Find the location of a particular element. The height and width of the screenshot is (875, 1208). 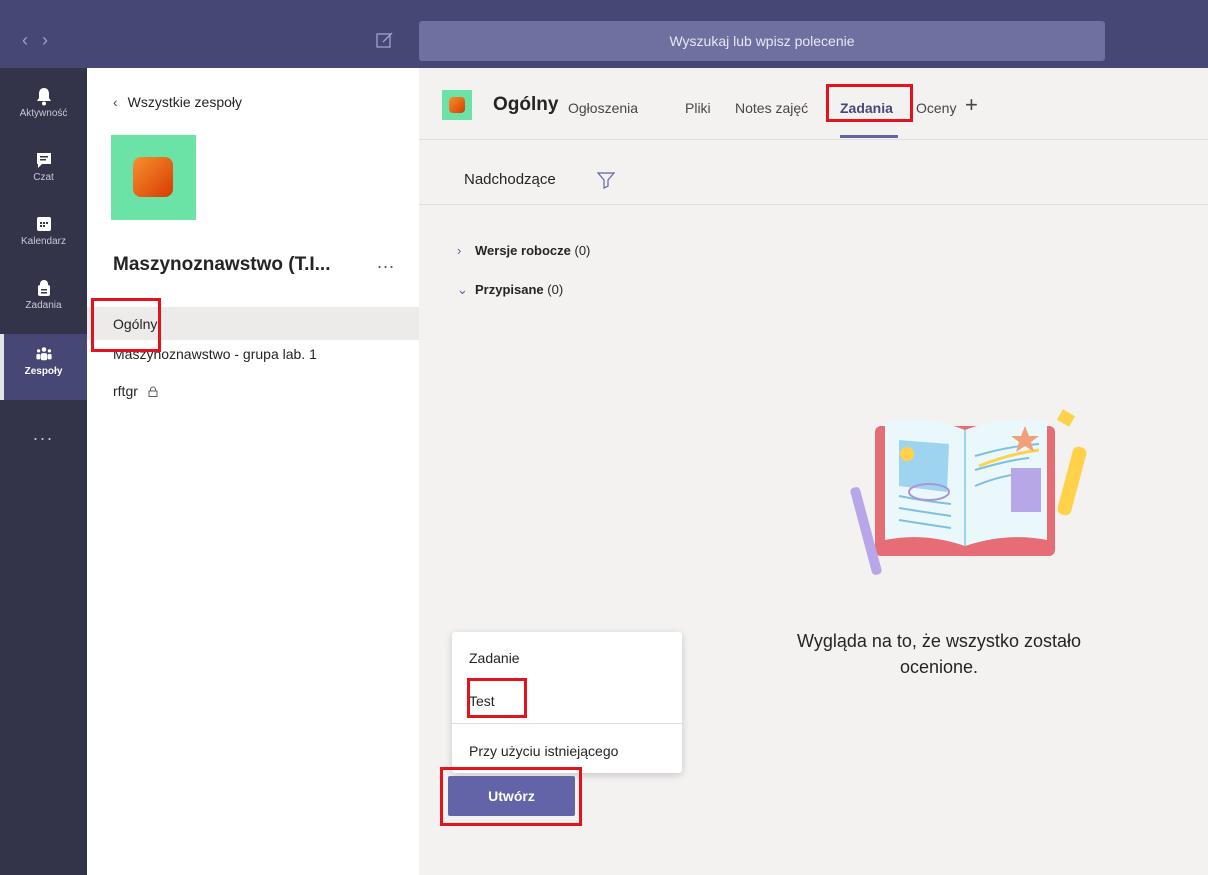

tab-oceny: Oceny is located at coordinates (936, 108).